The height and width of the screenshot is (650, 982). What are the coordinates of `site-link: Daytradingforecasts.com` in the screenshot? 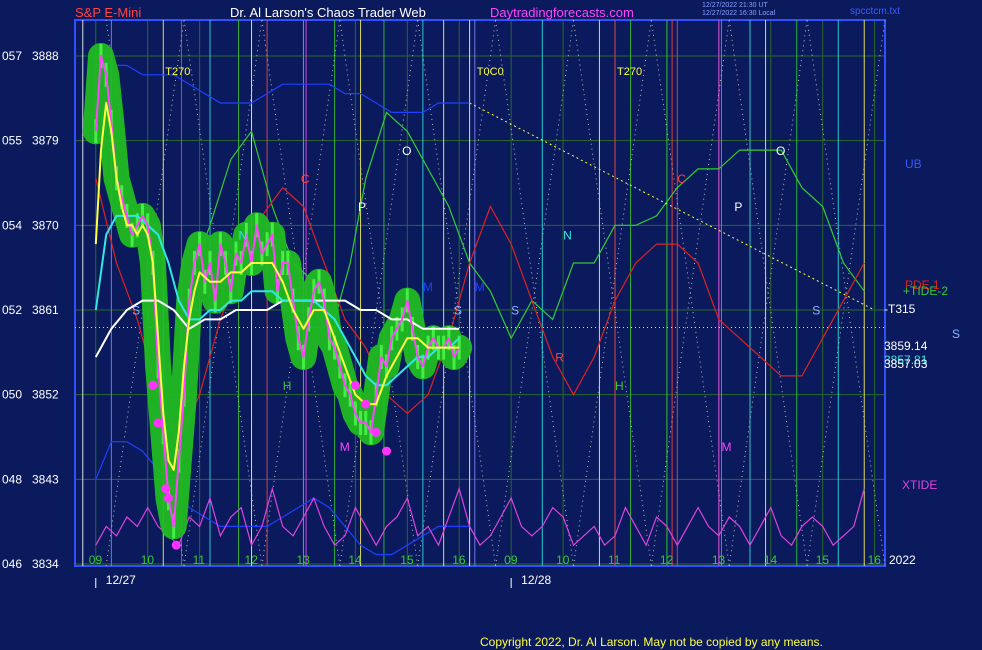 It's located at (562, 12).